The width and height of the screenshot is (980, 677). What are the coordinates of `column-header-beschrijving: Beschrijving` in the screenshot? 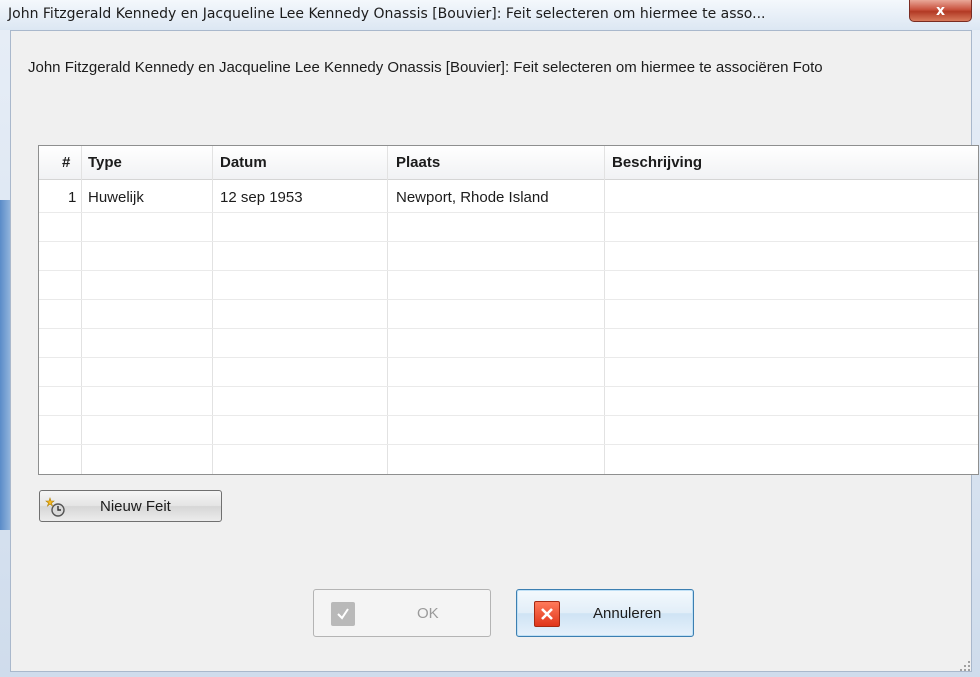 It's located at (657, 162).